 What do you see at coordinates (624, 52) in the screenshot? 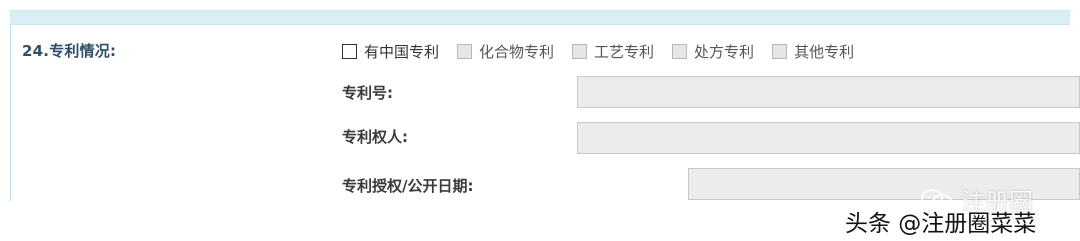
I see `process-patent-label: 工艺专利` at bounding box center [624, 52].